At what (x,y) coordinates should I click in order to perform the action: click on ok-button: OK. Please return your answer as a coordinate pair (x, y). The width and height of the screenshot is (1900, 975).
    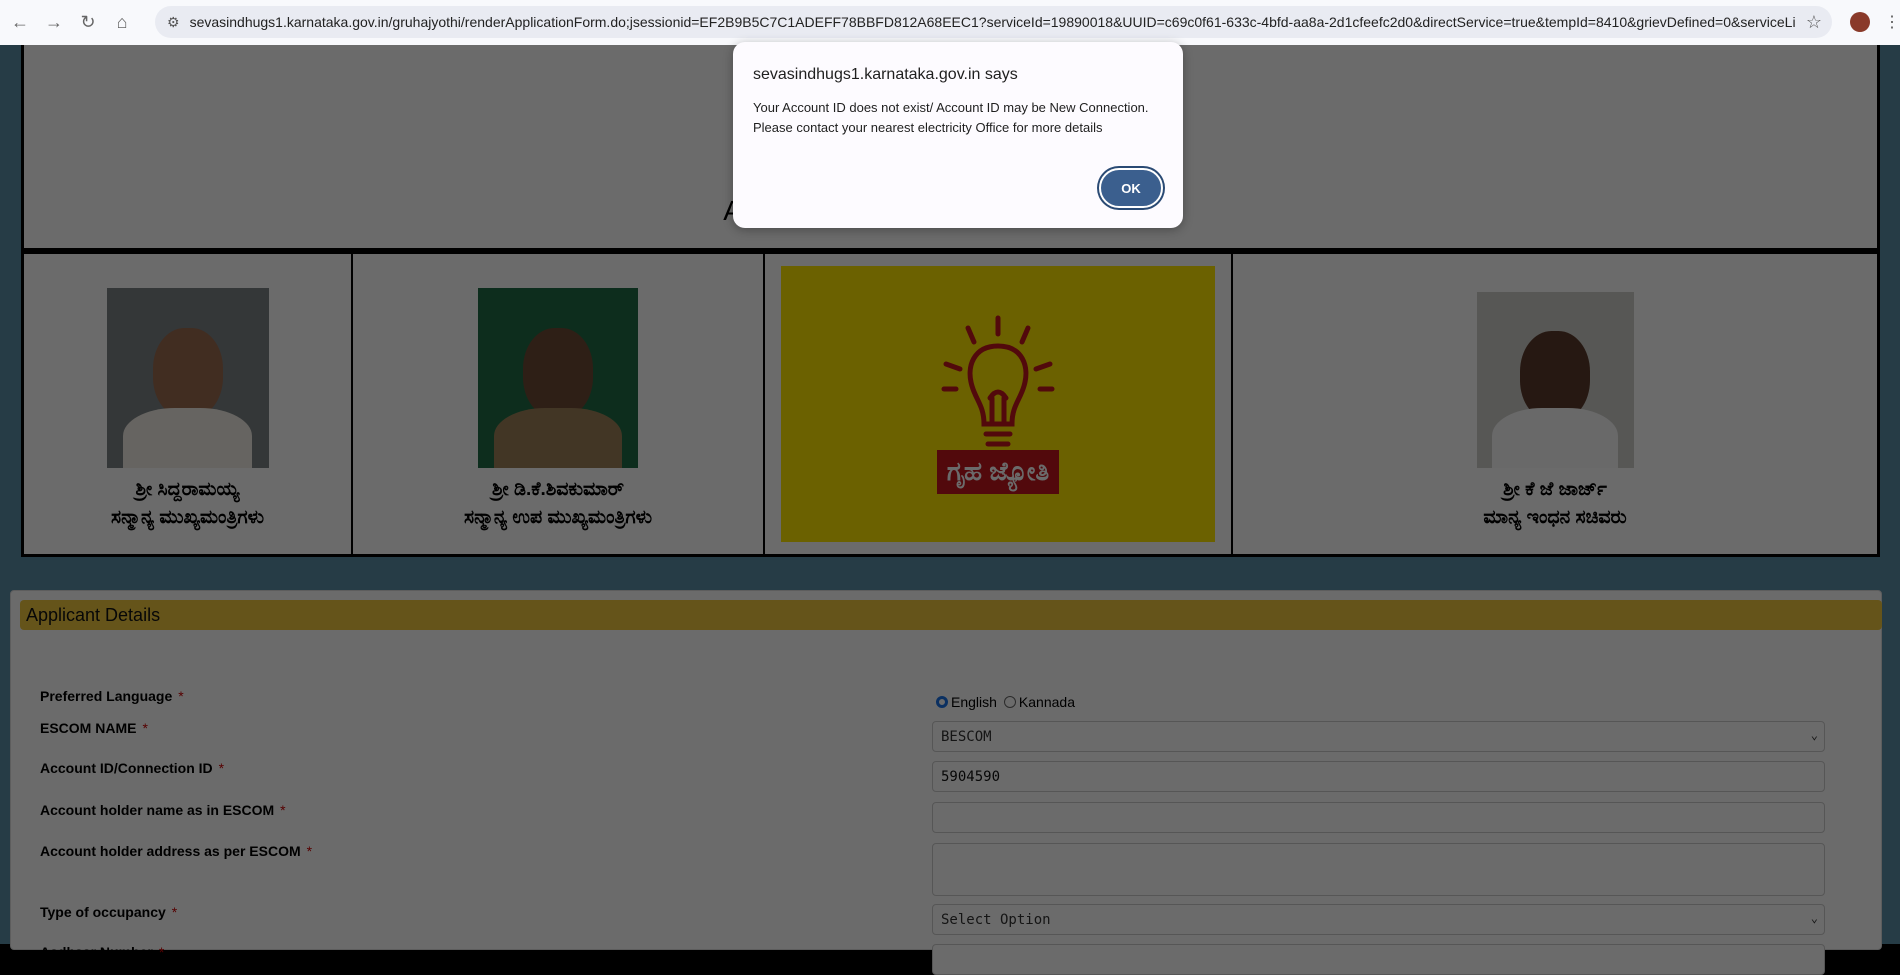
    Looking at the image, I should click on (1131, 188).